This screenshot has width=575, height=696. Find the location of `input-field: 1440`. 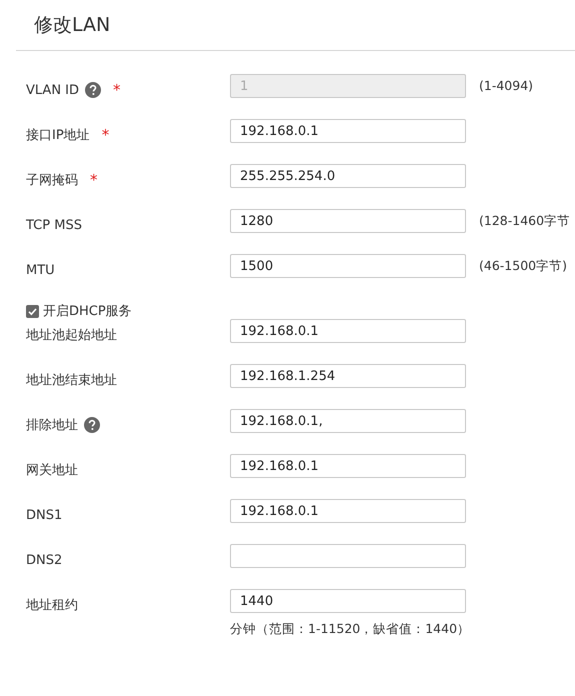

input-field: 1440 is located at coordinates (348, 601).